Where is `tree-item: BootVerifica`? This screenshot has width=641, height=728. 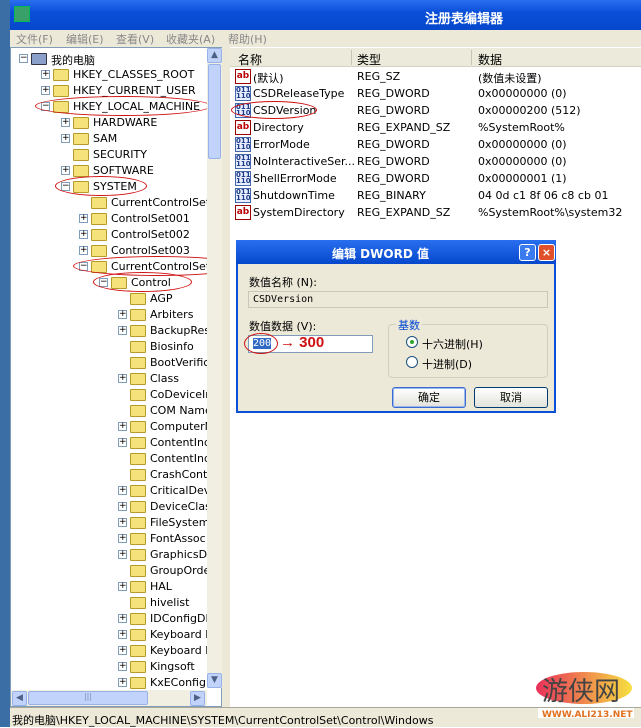
tree-item: BootVerifica is located at coordinates (113, 363).